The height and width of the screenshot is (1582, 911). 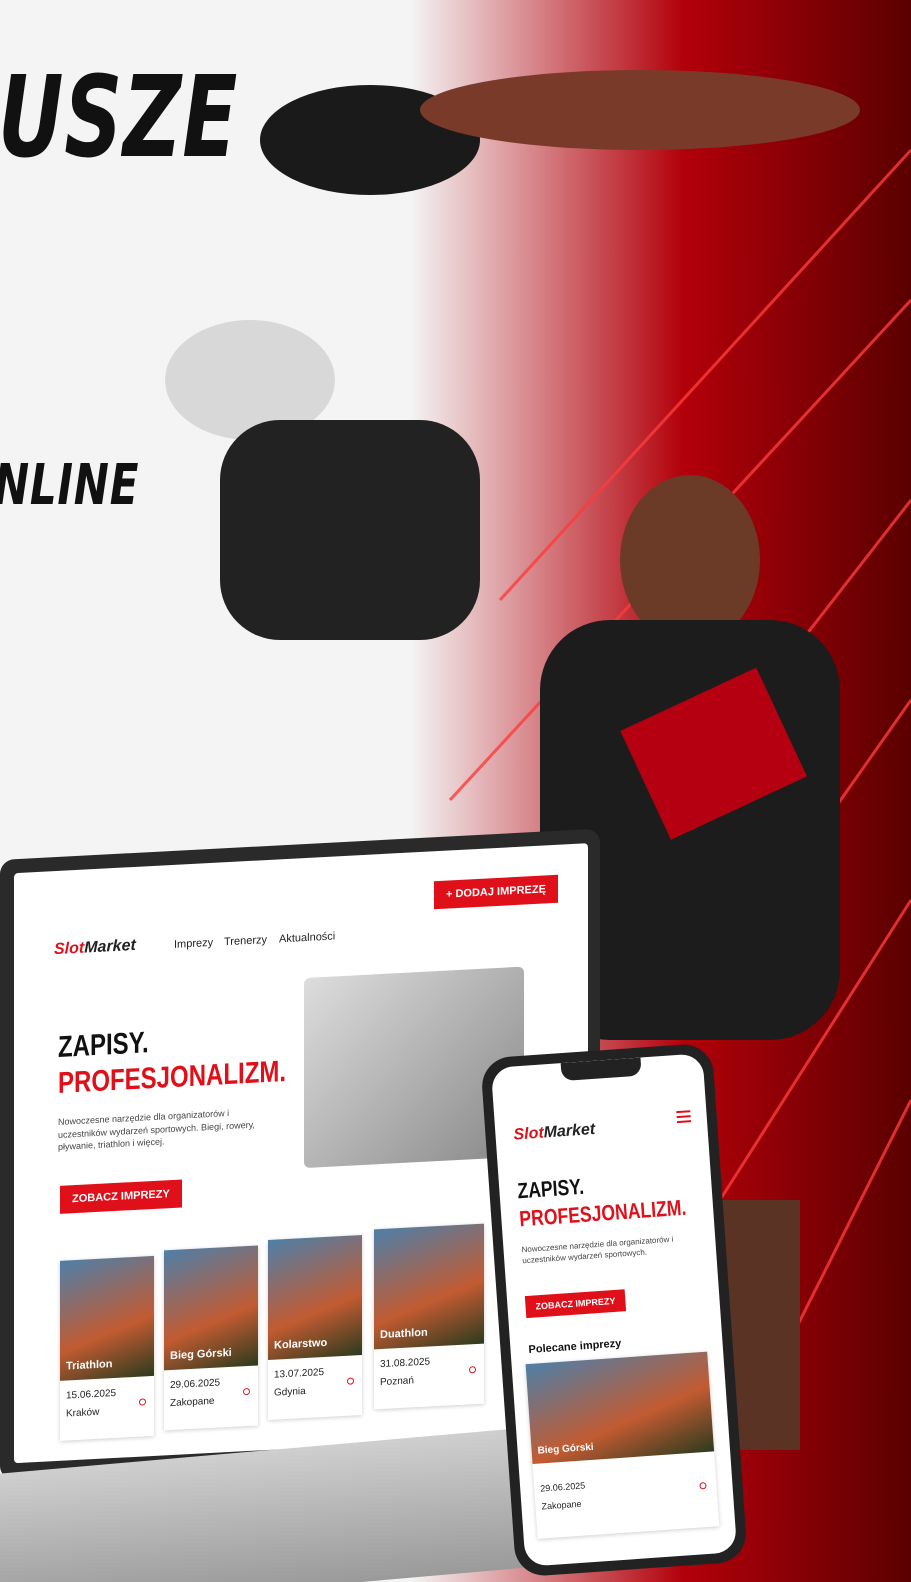 I want to click on nav-aktualnosci: Aktualności, so click(x=307, y=937).